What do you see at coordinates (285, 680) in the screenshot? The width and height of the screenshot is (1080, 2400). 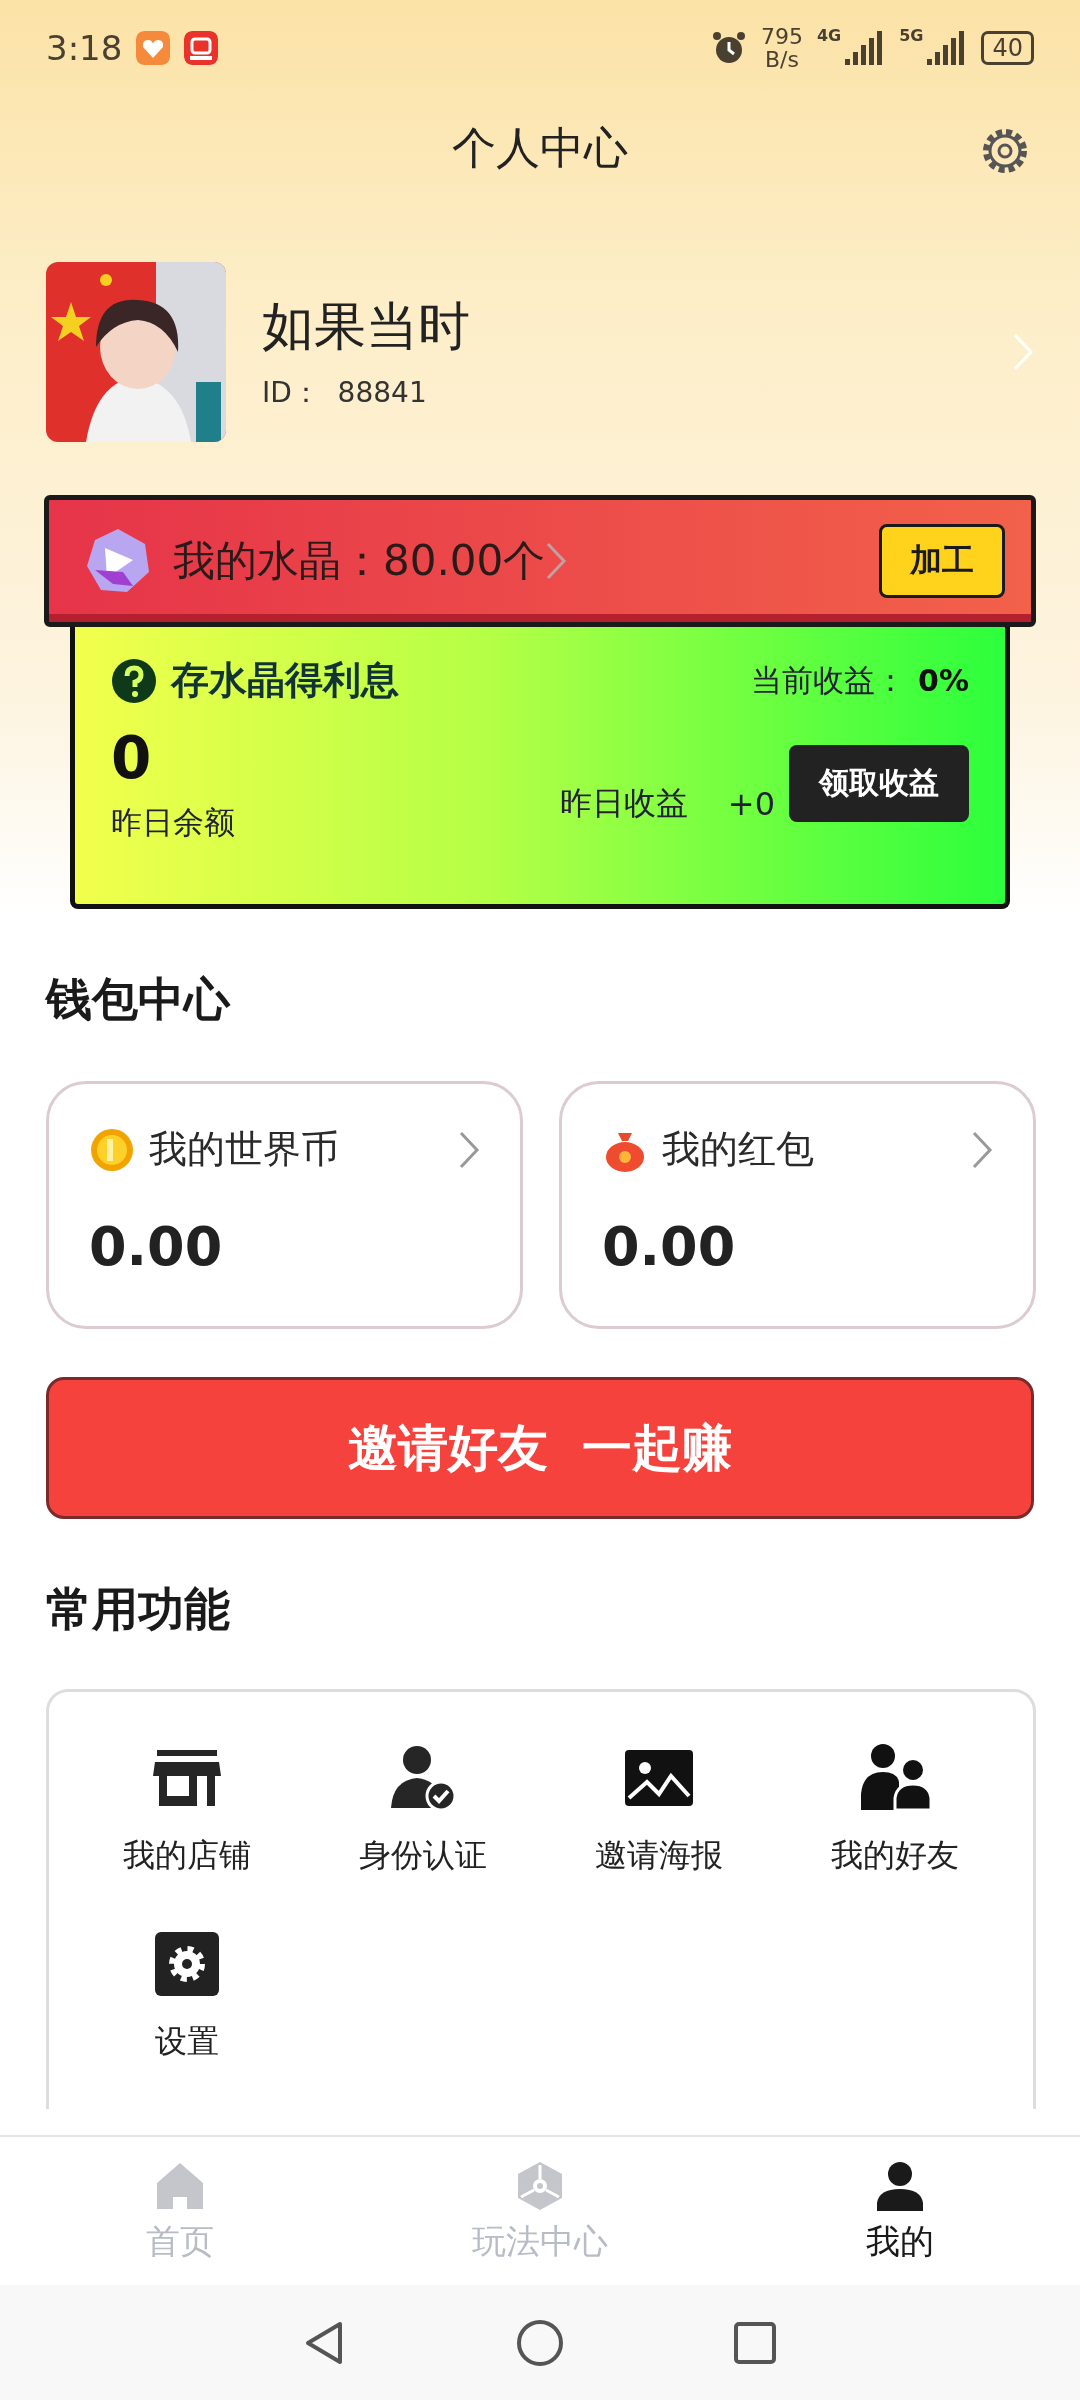 I see `interest-title: 存水晶得利息` at bounding box center [285, 680].